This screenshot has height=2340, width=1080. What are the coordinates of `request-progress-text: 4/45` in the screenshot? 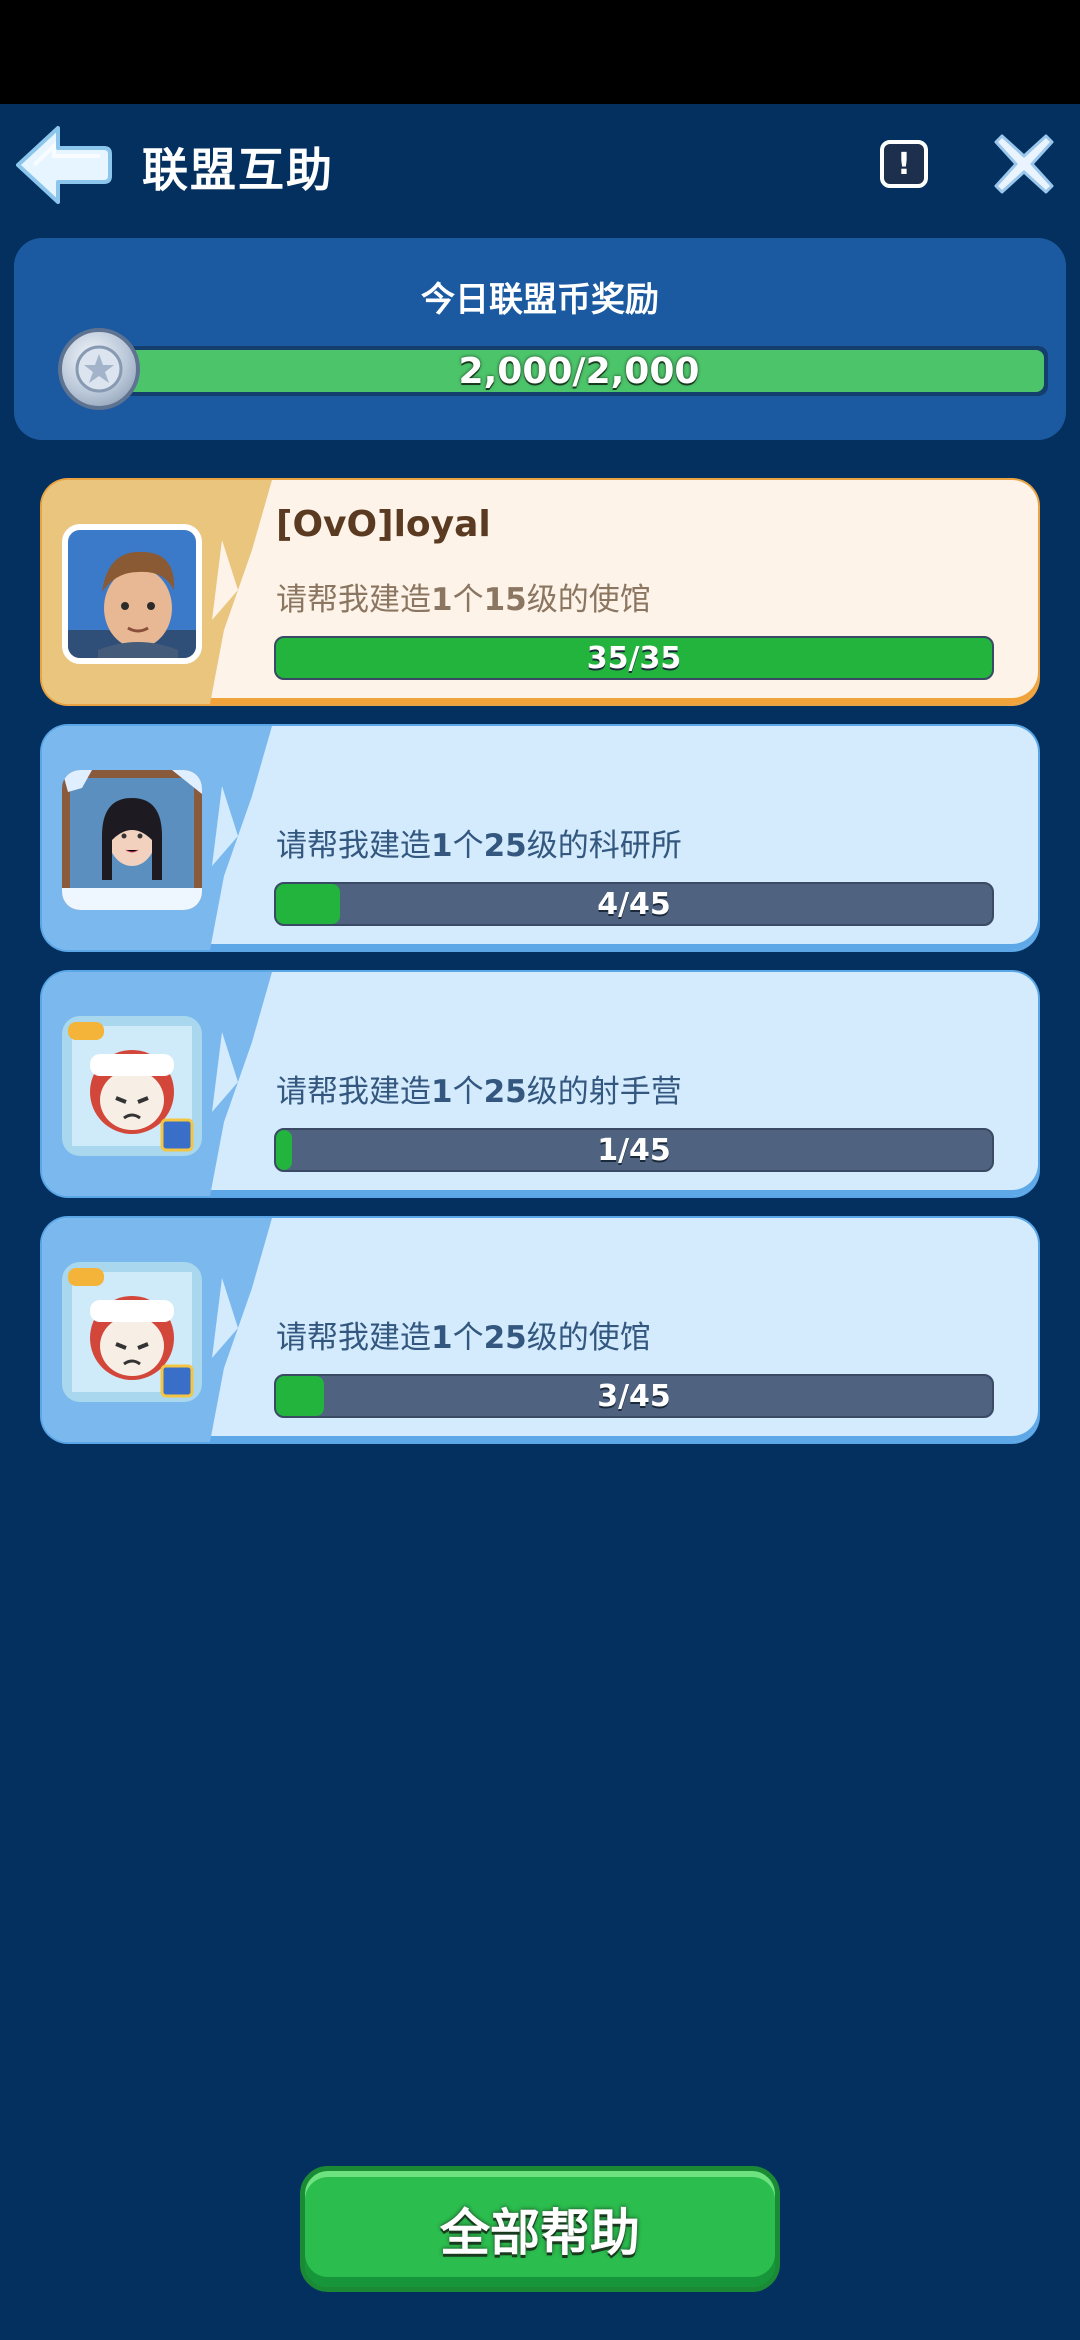 It's located at (634, 904).